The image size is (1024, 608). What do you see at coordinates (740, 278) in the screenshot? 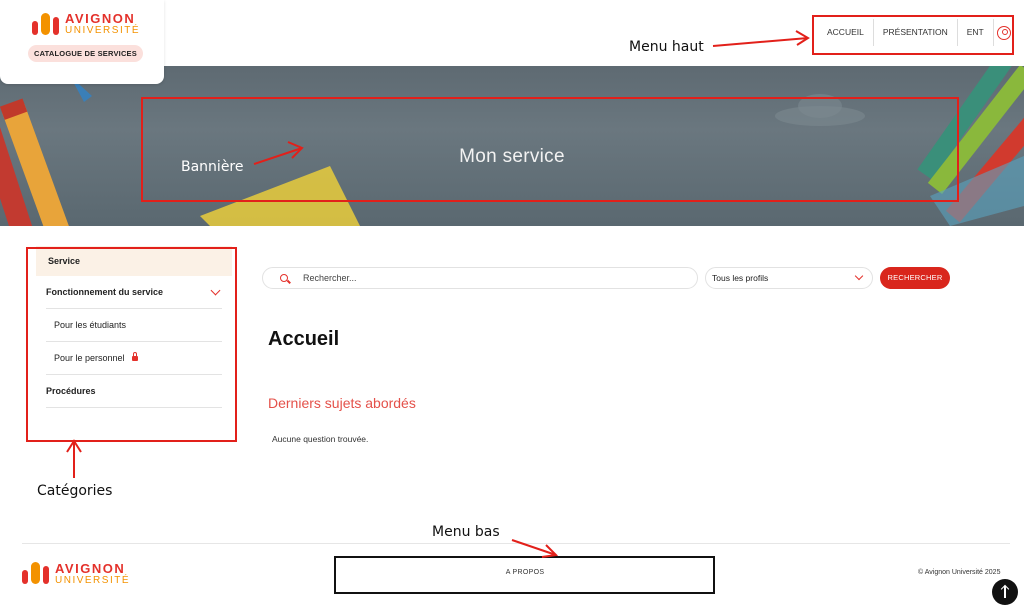
I see `profile-select-value: Tous les profils` at bounding box center [740, 278].